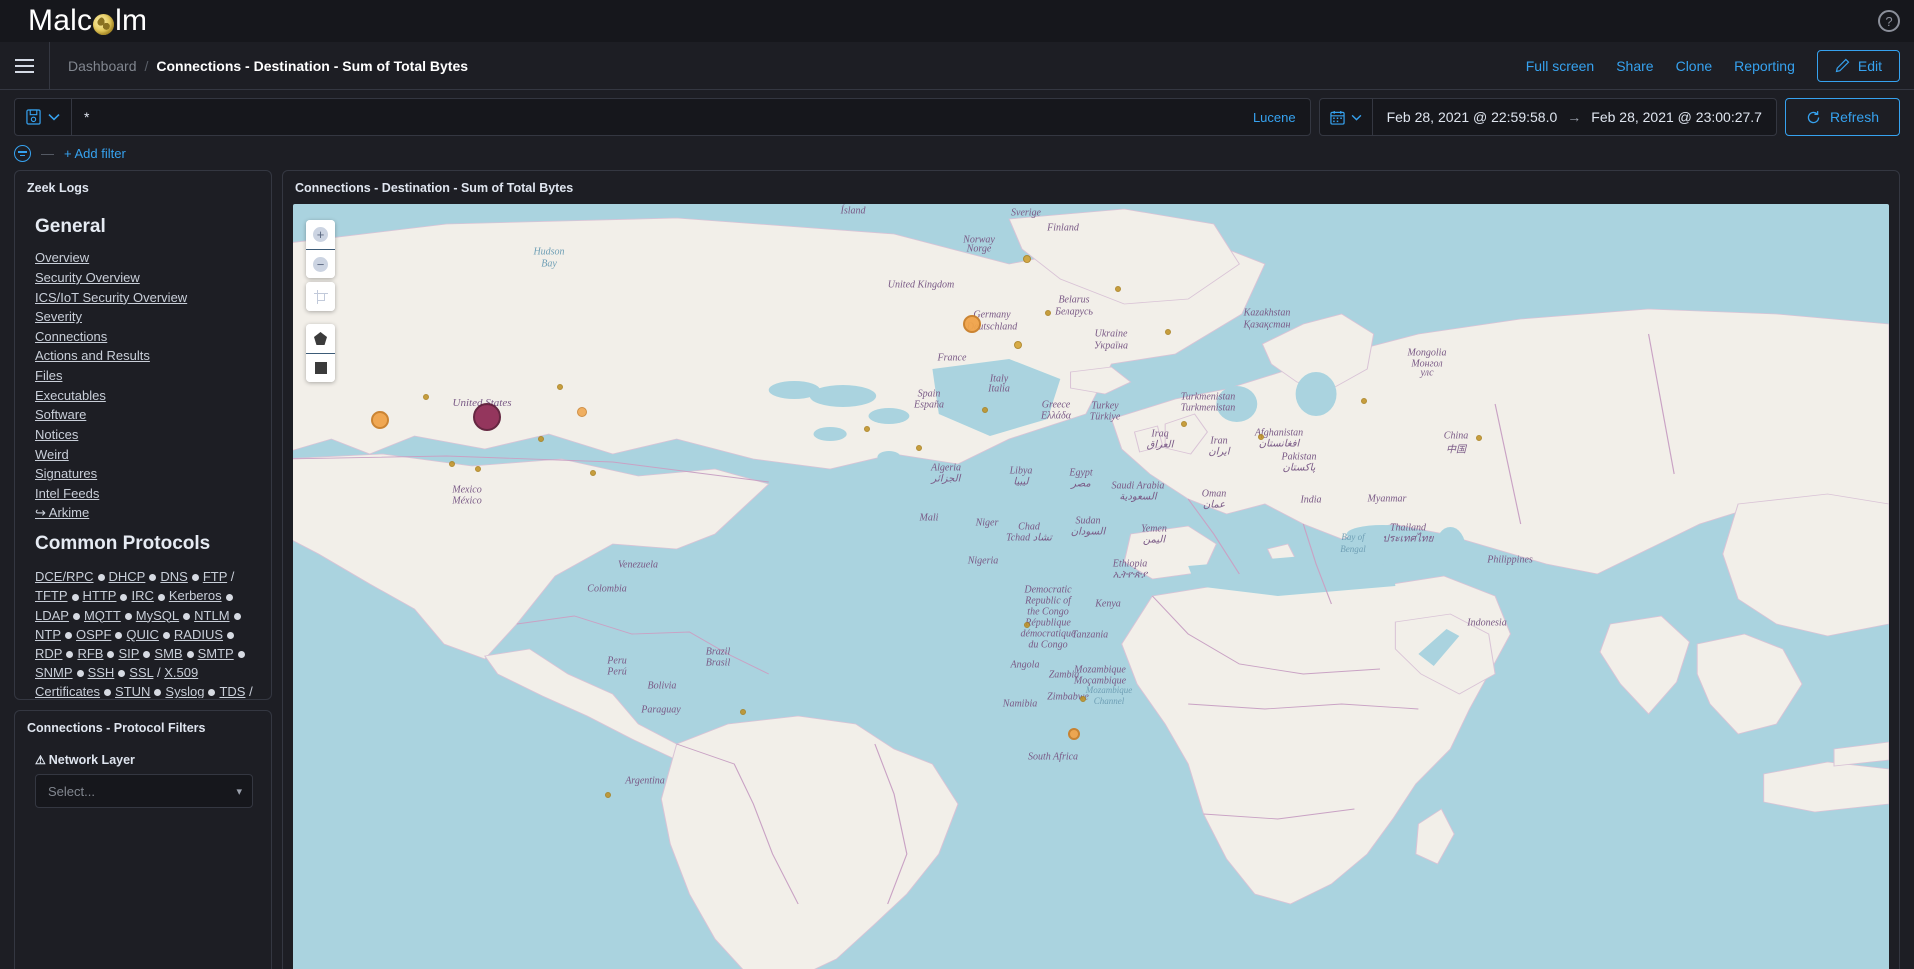 This screenshot has height=969, width=1914. I want to click on add-filter-button: + Add filter, so click(95, 153).